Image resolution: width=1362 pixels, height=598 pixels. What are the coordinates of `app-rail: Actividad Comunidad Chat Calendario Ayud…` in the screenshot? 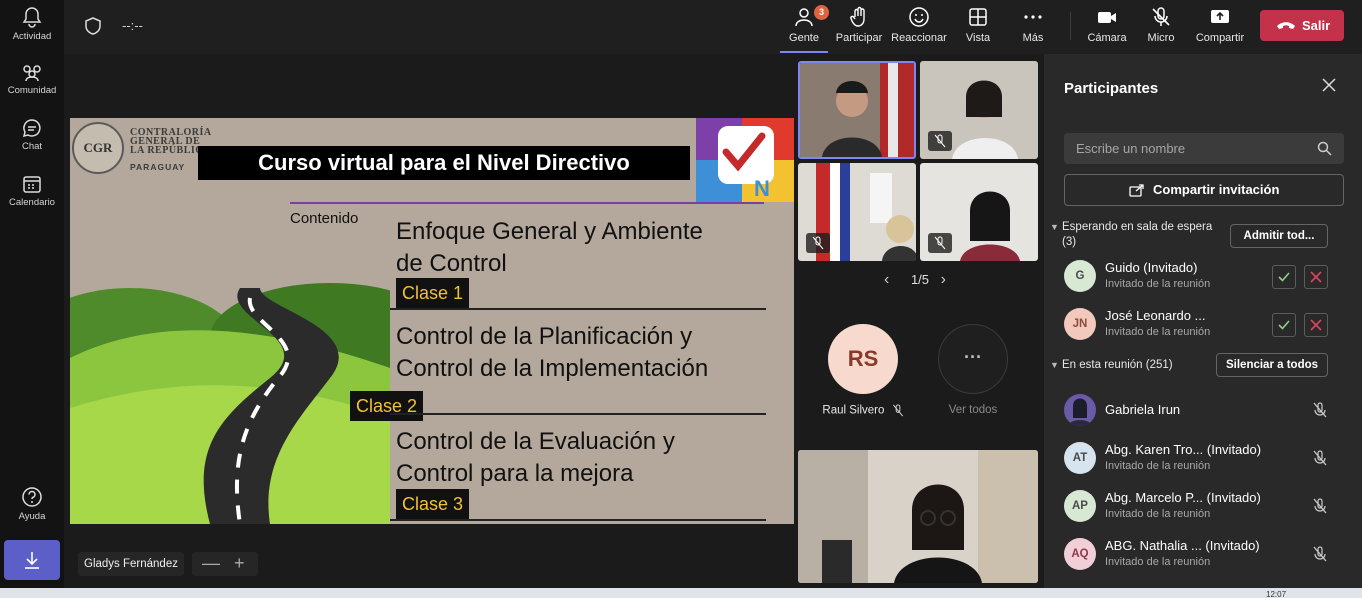 It's located at (32, 294).